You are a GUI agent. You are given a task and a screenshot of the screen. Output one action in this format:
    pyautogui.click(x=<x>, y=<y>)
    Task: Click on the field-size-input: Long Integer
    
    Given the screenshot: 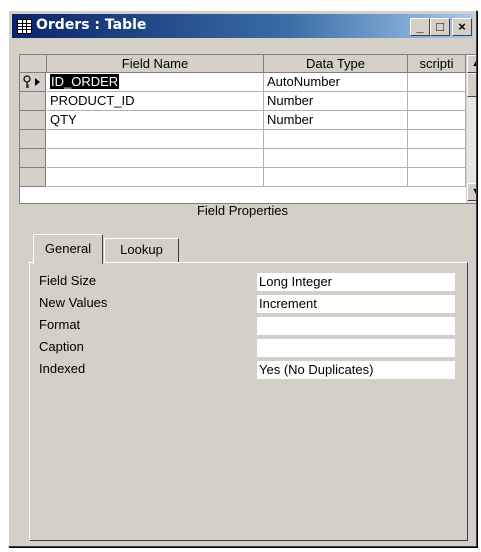 What is the action you would take?
    pyautogui.click(x=356, y=282)
    